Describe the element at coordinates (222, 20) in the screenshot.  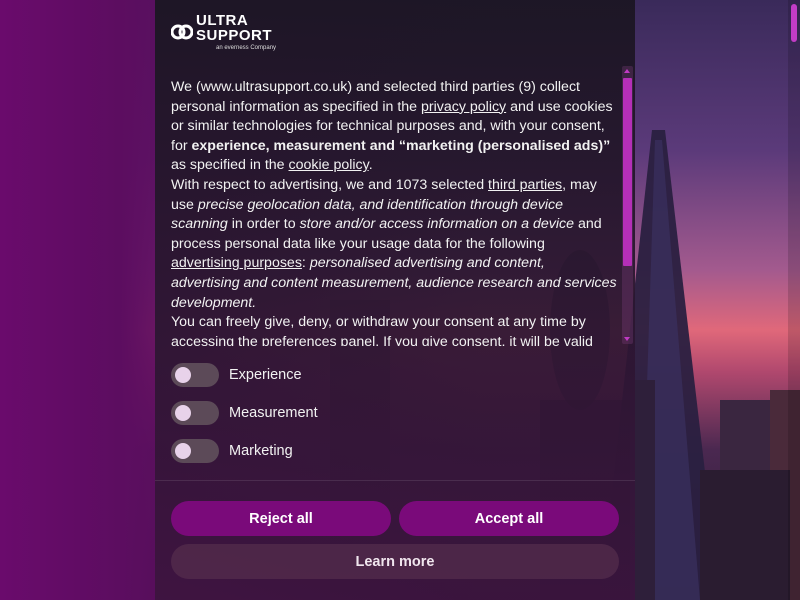
I see `logo-line-1: ULTRA` at that location.